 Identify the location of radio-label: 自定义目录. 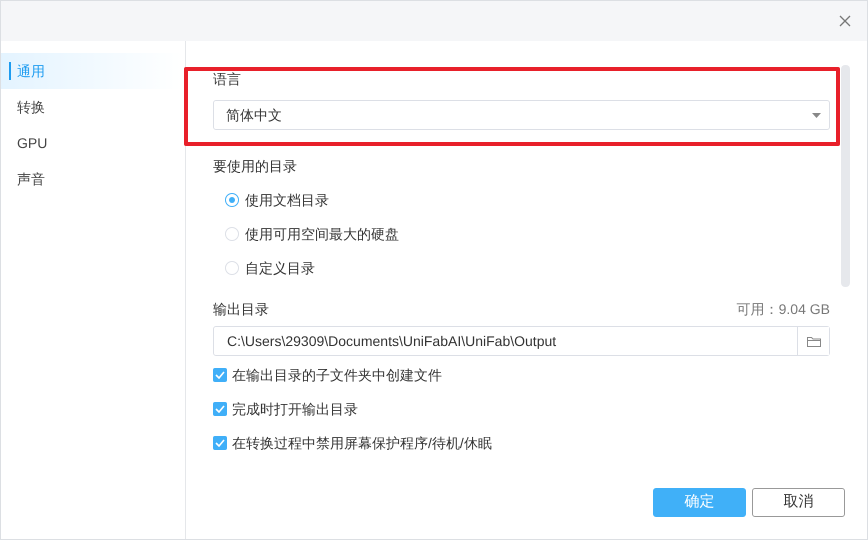
(280, 268).